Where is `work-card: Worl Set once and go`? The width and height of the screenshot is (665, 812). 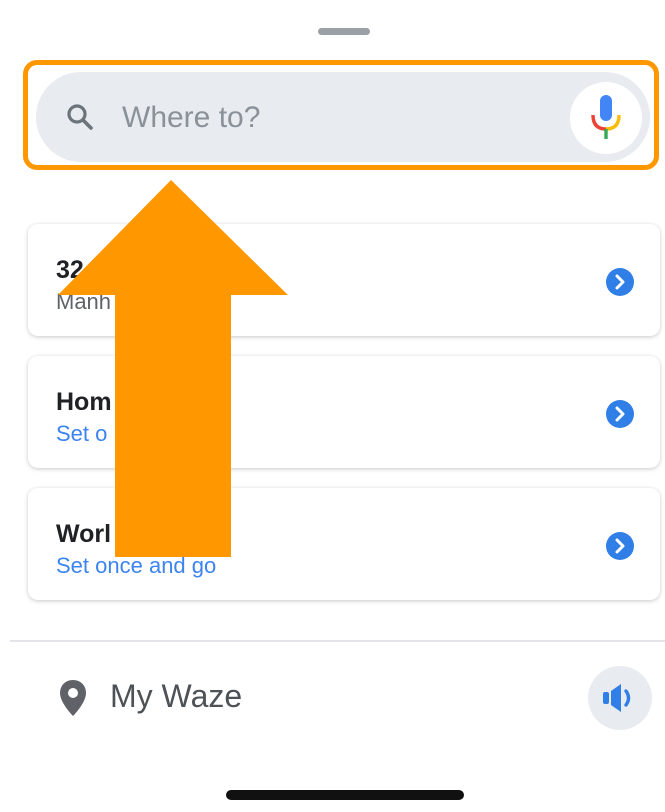 work-card: Worl Set once and go is located at coordinates (344, 544).